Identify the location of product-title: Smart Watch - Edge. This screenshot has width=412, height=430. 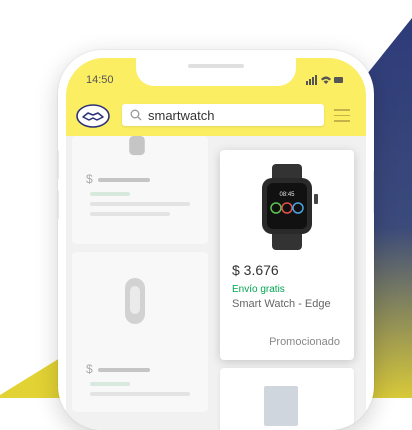
(281, 304).